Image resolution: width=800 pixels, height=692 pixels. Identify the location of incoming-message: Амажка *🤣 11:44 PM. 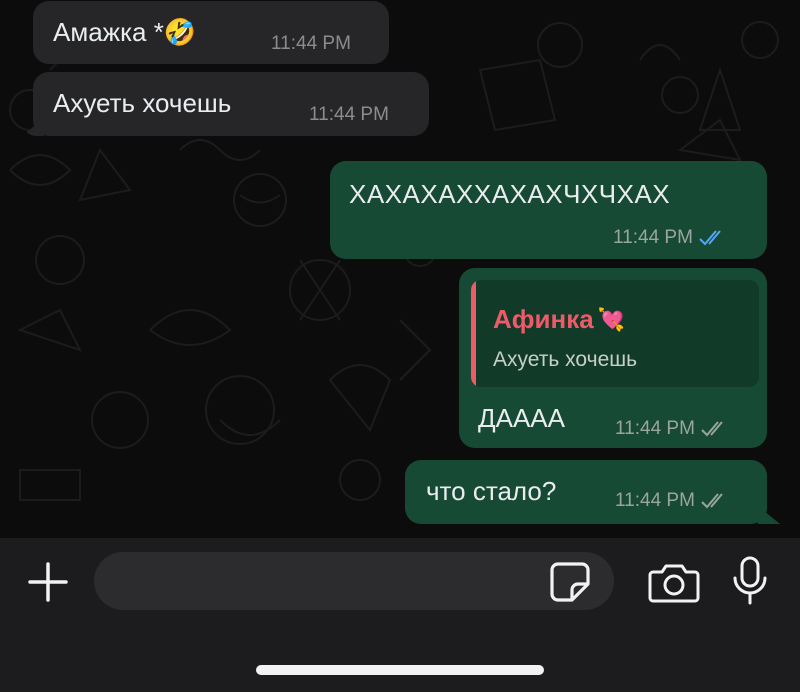
(211, 32).